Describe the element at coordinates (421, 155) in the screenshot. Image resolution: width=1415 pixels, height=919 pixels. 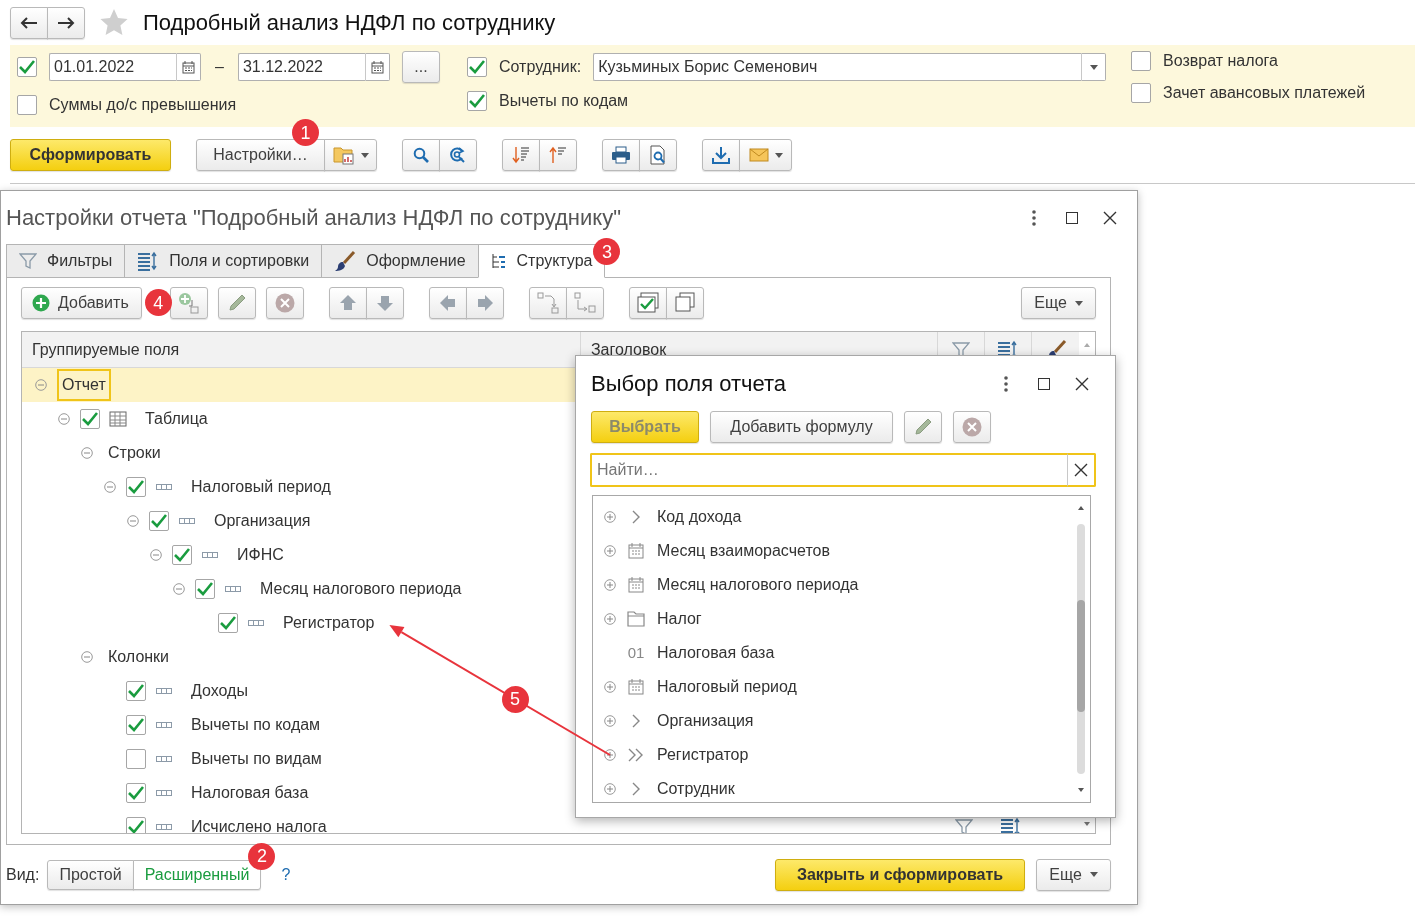
I see `search-button` at that location.